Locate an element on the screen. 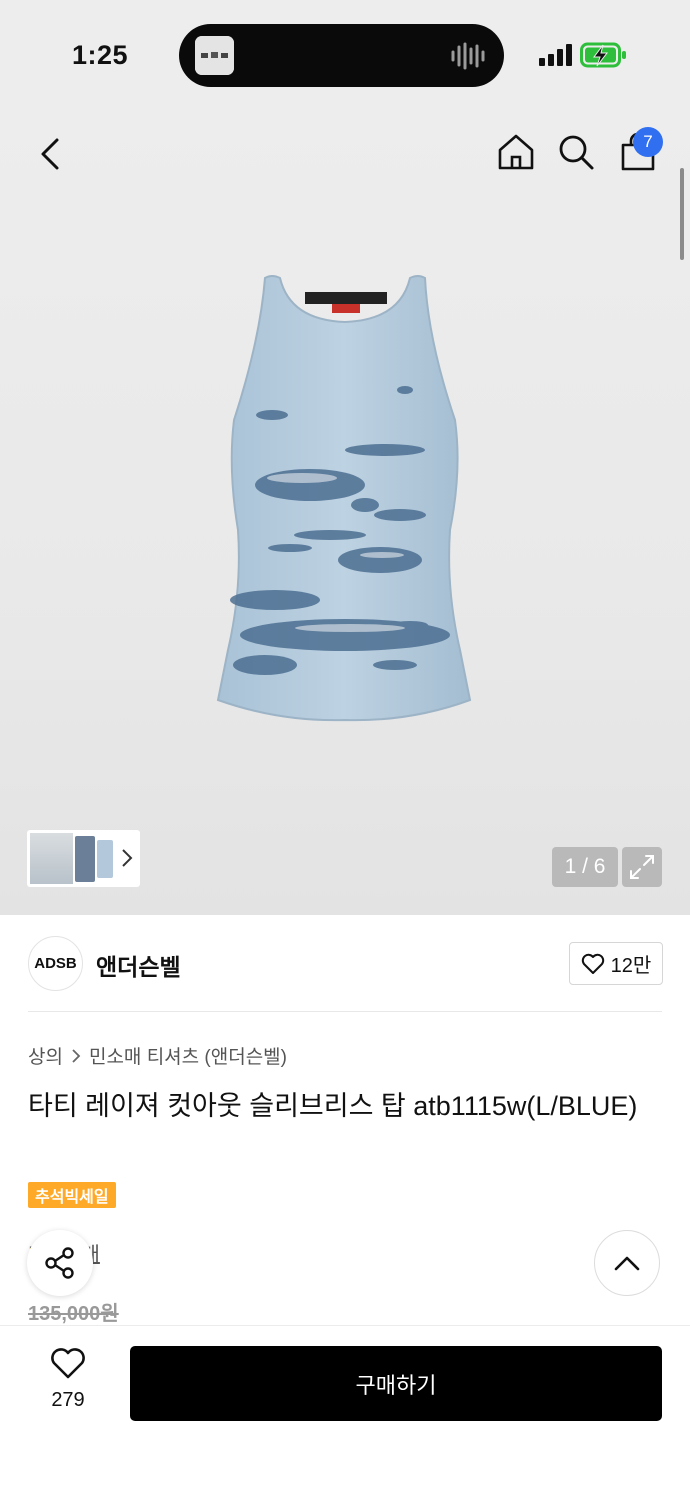 The height and width of the screenshot is (1501, 690). thumbnail-strip is located at coordinates (83, 858).